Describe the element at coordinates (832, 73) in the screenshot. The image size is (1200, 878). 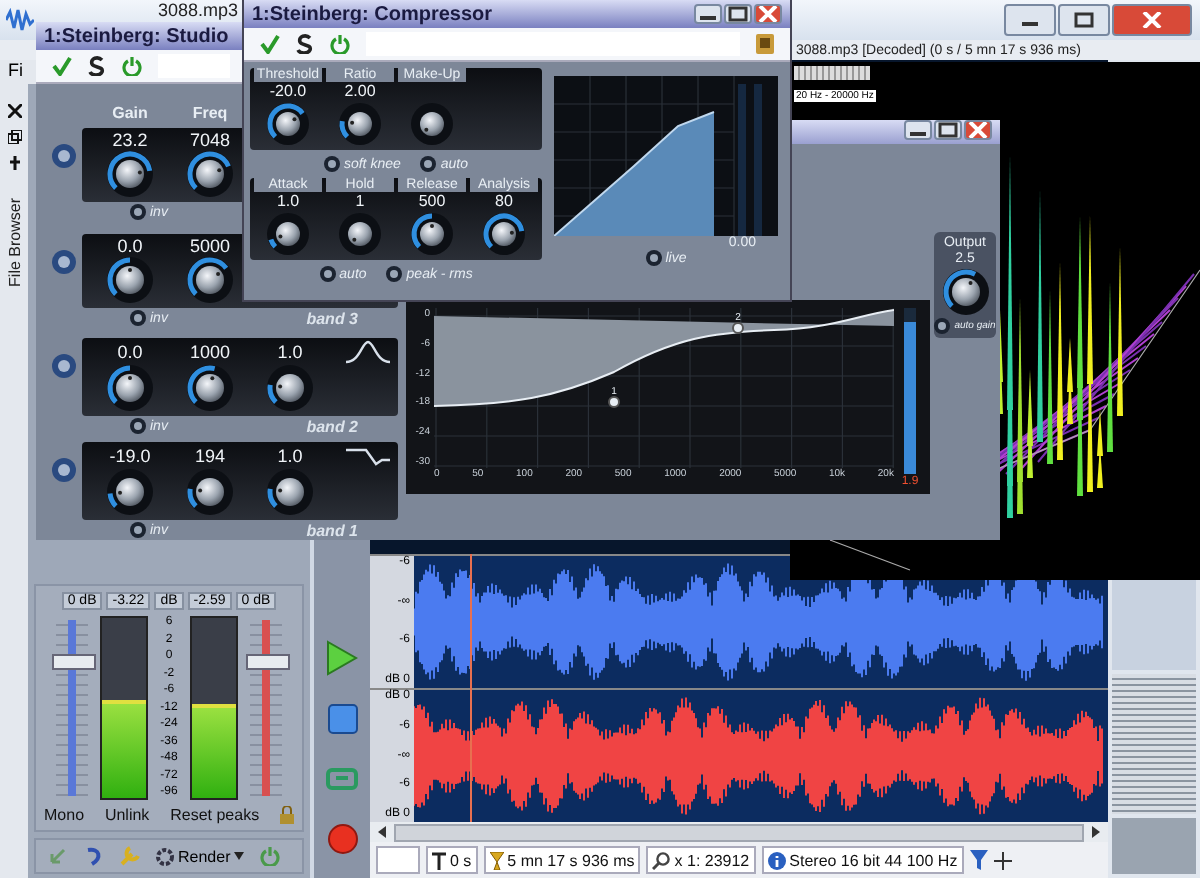
I see `frequency-ruler` at that location.